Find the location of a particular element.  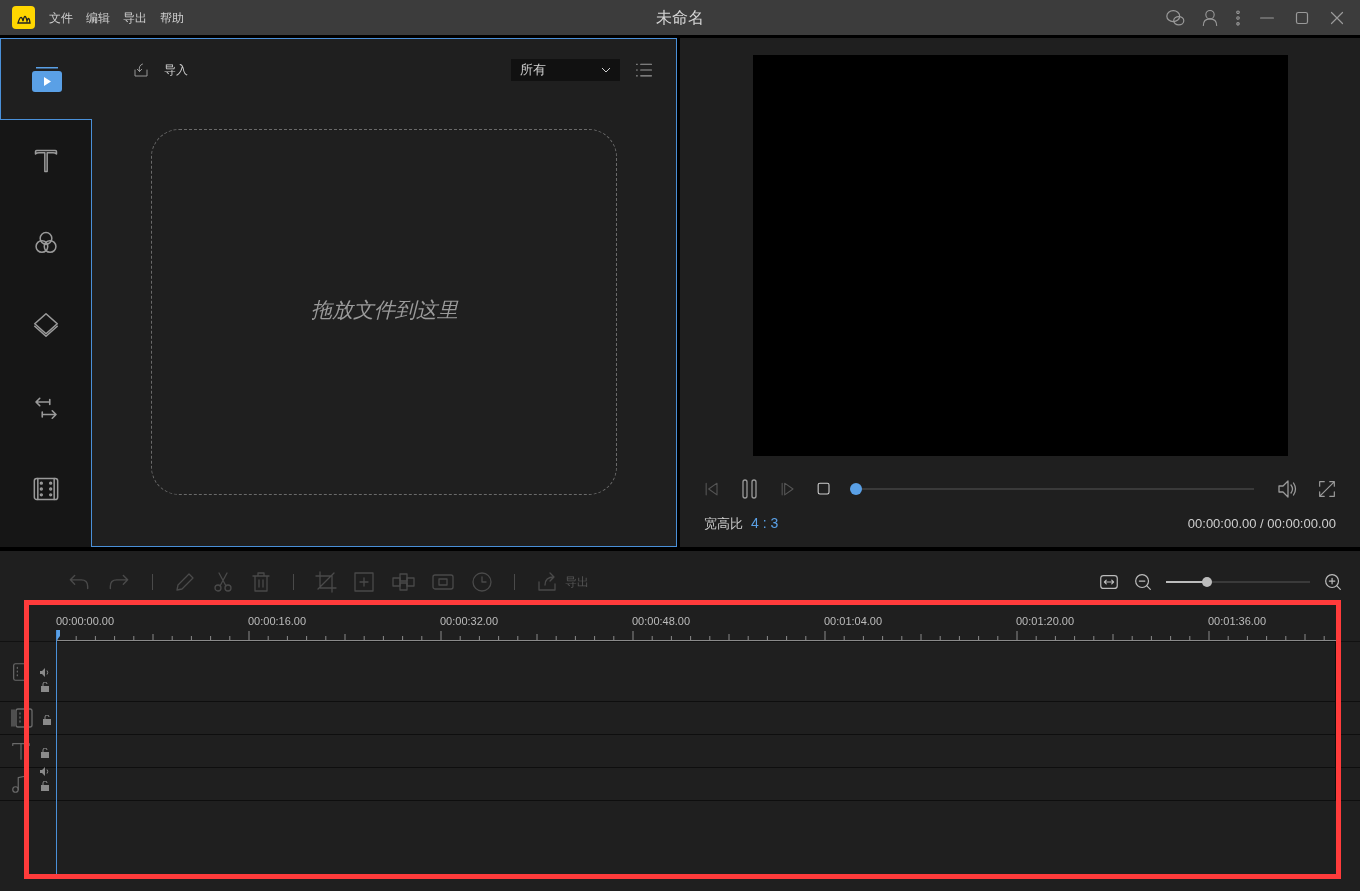

menu-item: 文件 is located at coordinates (61, 17).